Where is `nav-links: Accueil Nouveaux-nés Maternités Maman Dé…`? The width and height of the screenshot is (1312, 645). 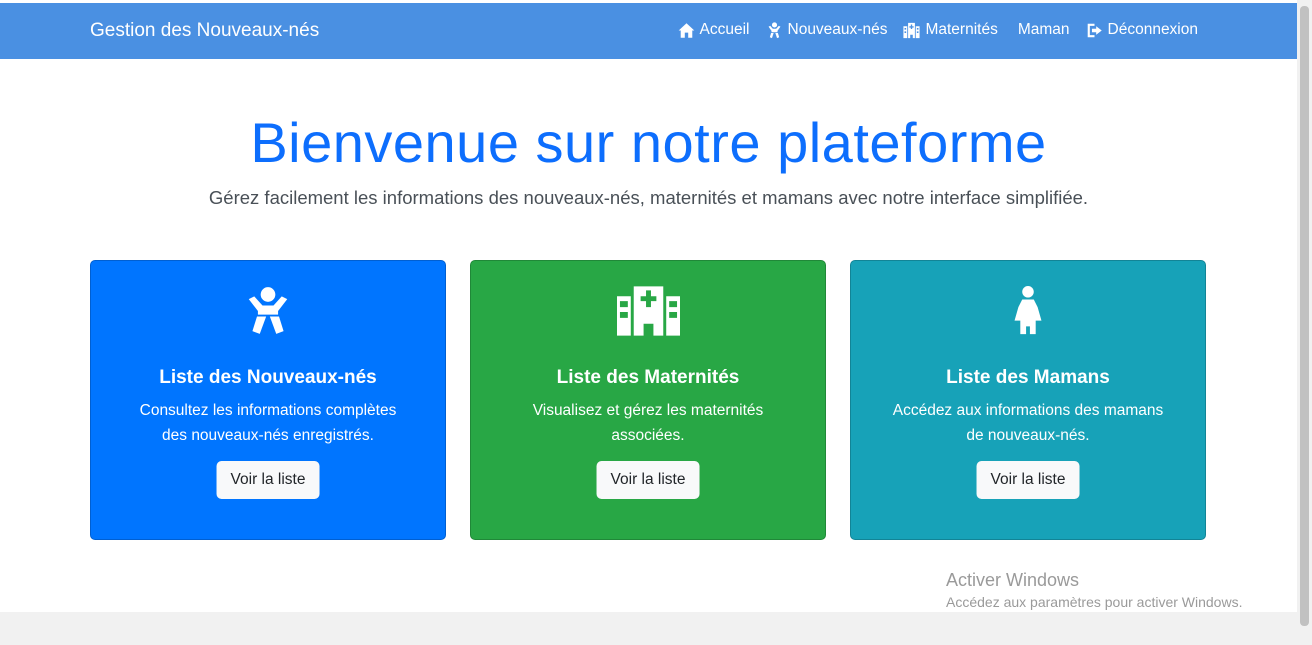
nav-links: Accueil Nouveaux-nés Maternités Maman Dé… is located at coordinates (938, 30).